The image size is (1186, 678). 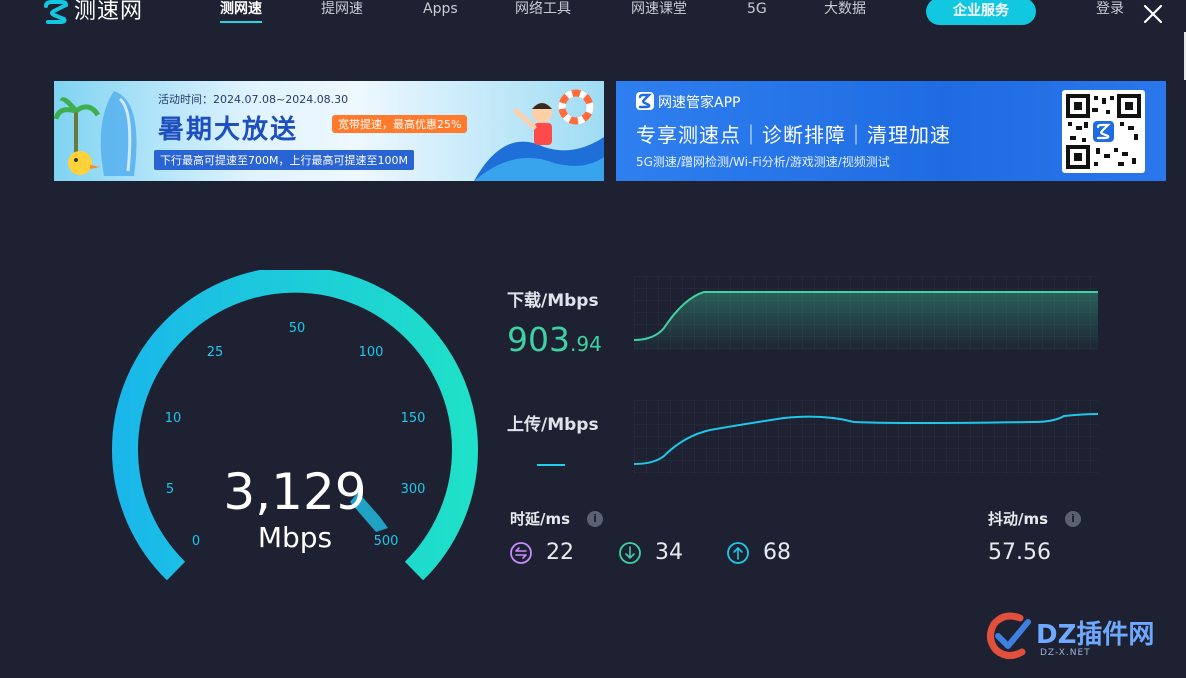 What do you see at coordinates (1103, 131) in the screenshot?
I see `qr-code` at bounding box center [1103, 131].